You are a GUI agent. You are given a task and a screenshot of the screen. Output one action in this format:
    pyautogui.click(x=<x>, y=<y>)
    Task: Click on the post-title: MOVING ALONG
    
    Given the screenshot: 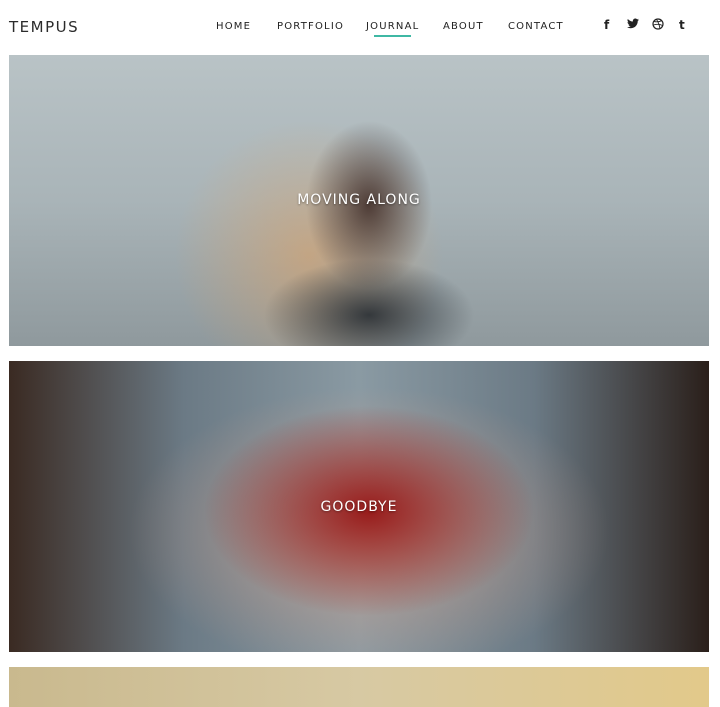 What is the action you would take?
    pyautogui.click(x=359, y=200)
    